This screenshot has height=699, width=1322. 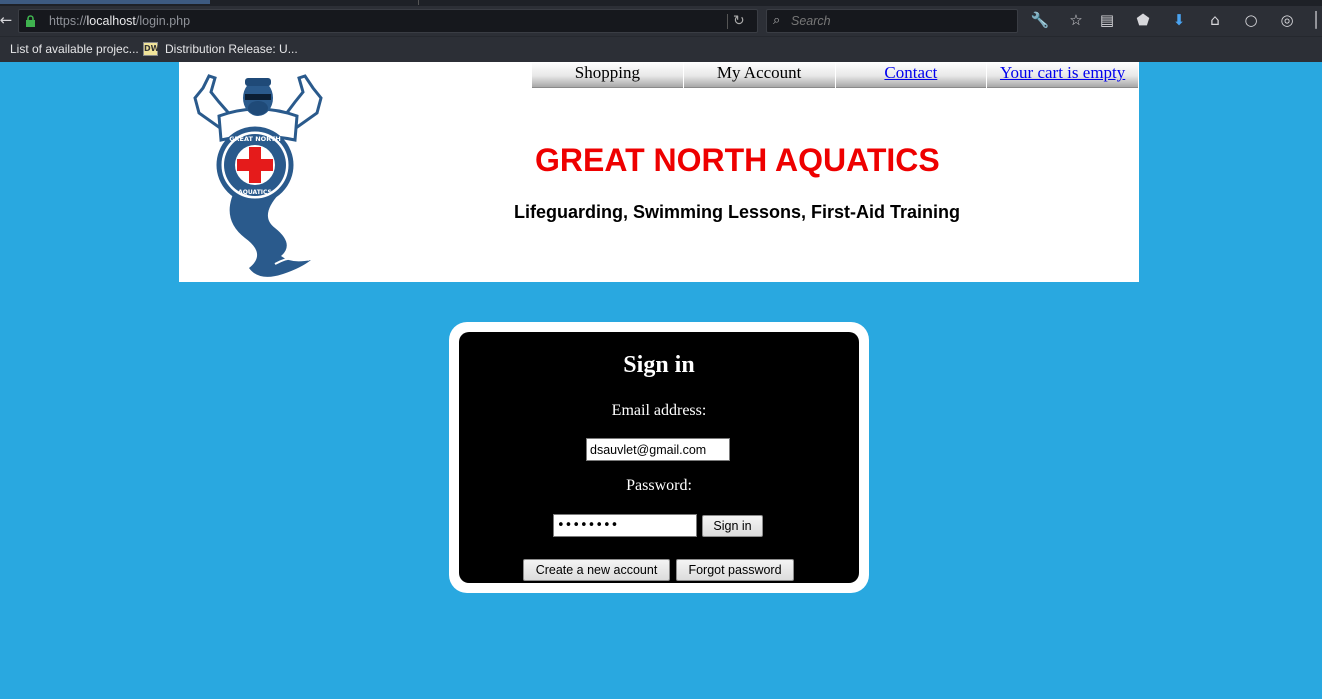 What do you see at coordinates (1107, 20) in the screenshot?
I see `reader-icon: ▤` at bounding box center [1107, 20].